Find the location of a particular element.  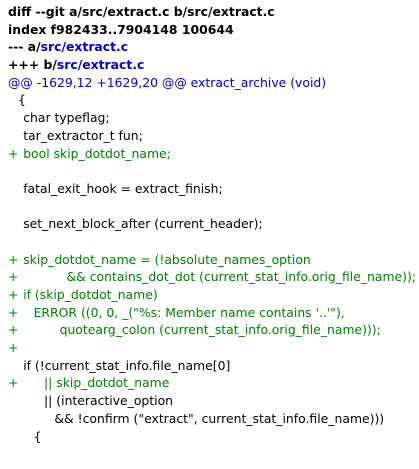

new-file-header-line: +++ b/src/extract.c is located at coordinates (212, 65).